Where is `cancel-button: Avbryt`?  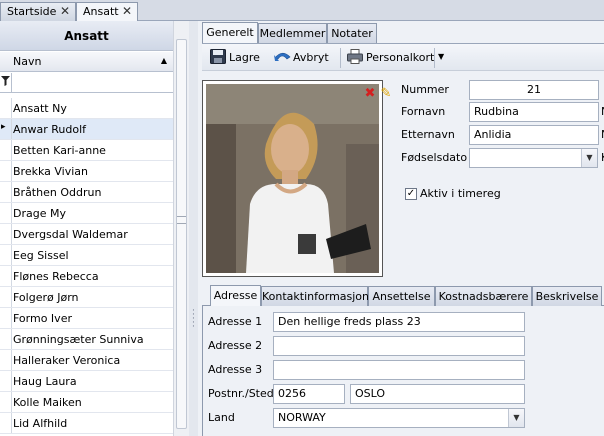 cancel-button: Avbryt is located at coordinates (301, 58).